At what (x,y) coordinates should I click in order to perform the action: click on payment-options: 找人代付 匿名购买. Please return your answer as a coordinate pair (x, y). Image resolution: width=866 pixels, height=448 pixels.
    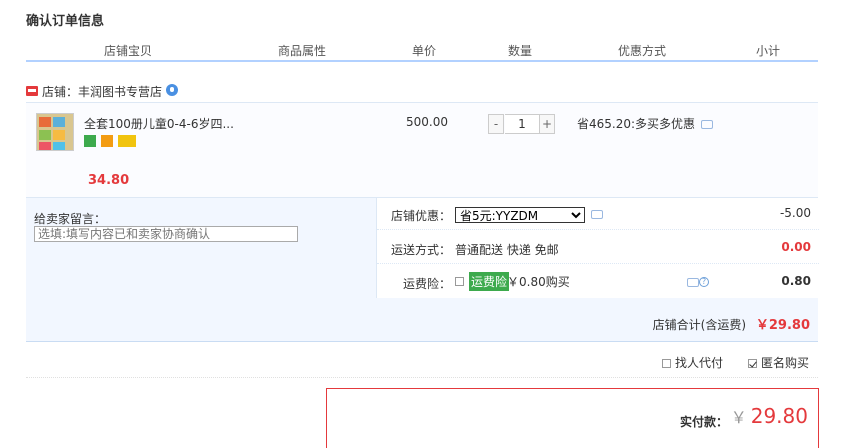
    Looking at the image, I should click on (422, 362).